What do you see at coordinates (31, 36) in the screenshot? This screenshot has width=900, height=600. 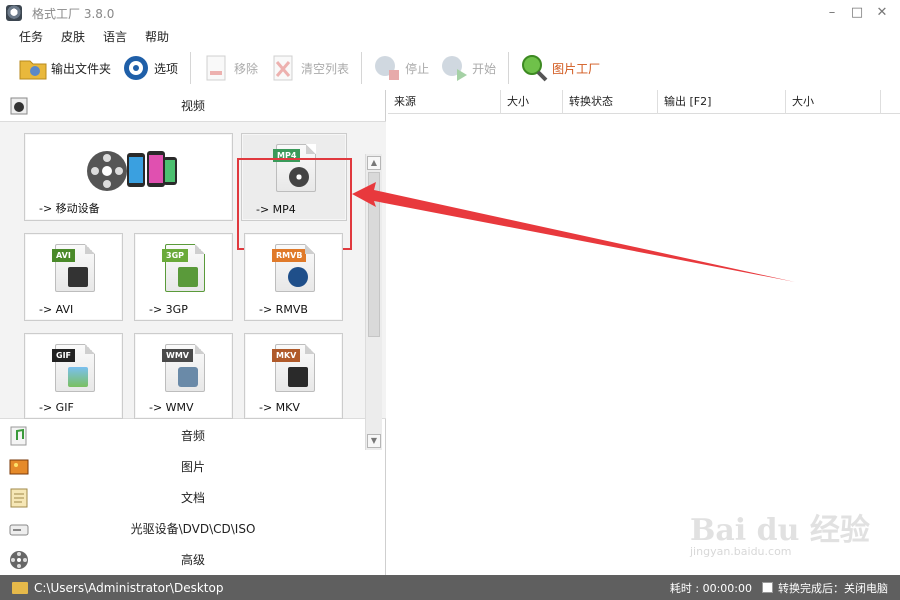 I see `menu-task: 任务` at bounding box center [31, 36].